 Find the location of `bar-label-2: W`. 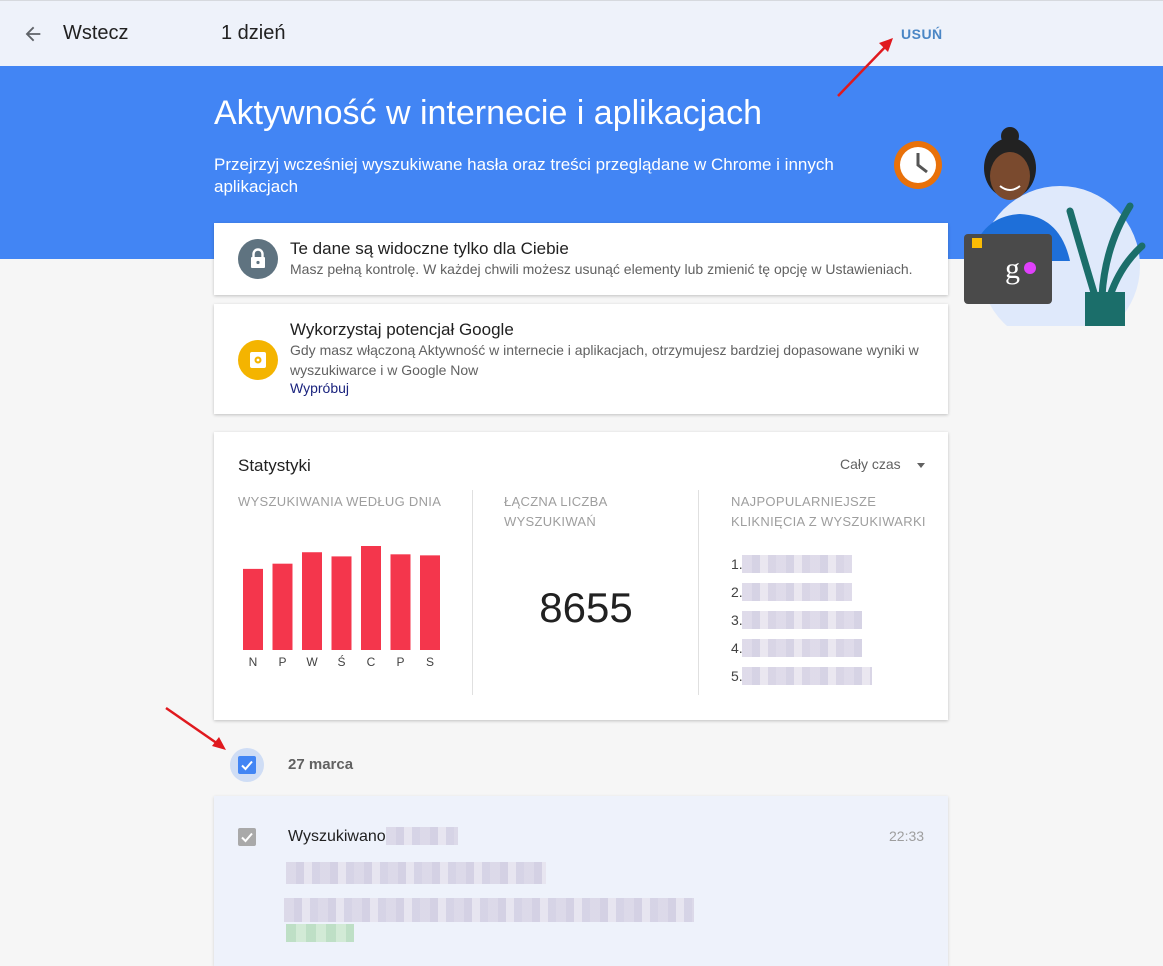

bar-label-2: W is located at coordinates (312, 662).